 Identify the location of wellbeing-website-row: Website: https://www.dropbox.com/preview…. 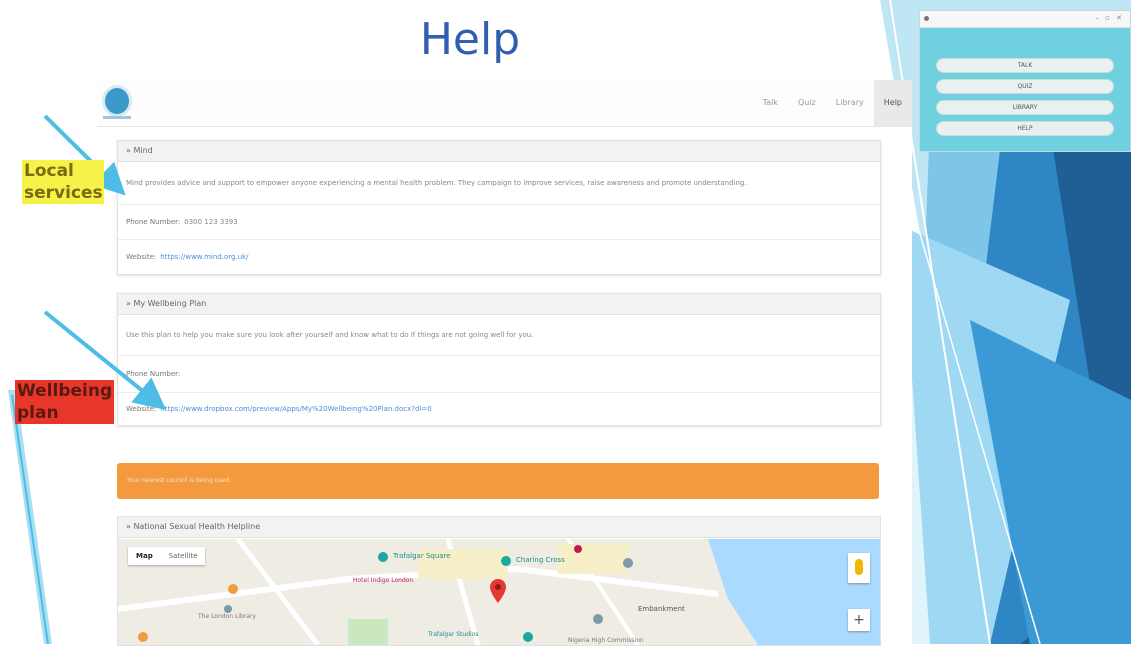
(499, 409).